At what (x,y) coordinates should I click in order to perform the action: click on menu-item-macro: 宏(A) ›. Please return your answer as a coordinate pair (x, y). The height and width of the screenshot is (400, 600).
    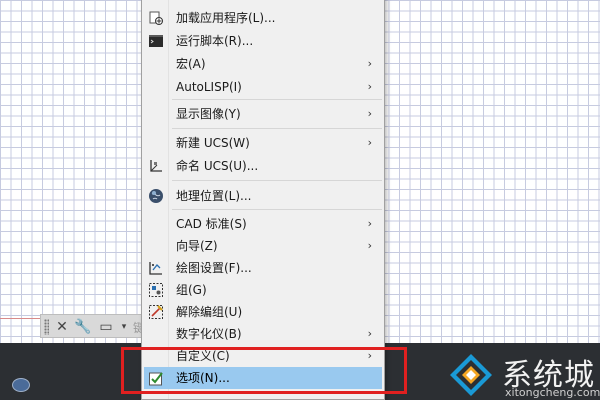
    Looking at the image, I should click on (263, 64).